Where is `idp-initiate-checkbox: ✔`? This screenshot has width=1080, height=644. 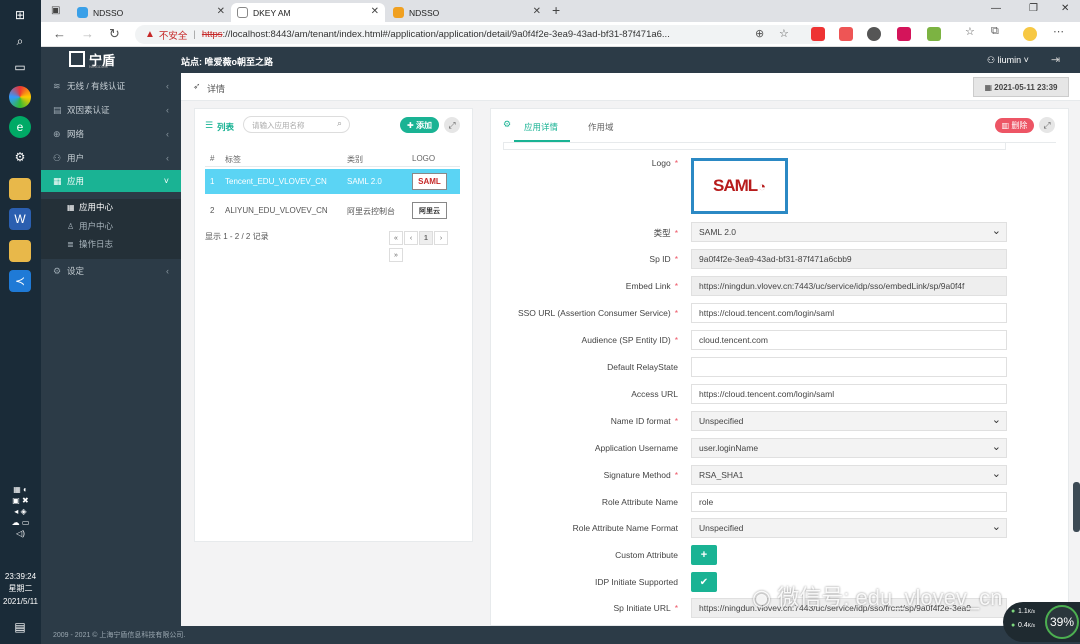
idp-initiate-checkbox: ✔ is located at coordinates (704, 582).